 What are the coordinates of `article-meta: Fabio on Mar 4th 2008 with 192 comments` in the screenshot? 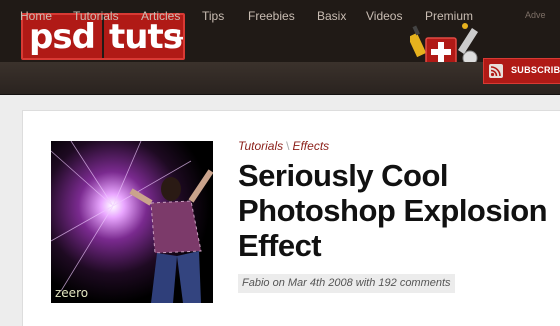 It's located at (346, 283).